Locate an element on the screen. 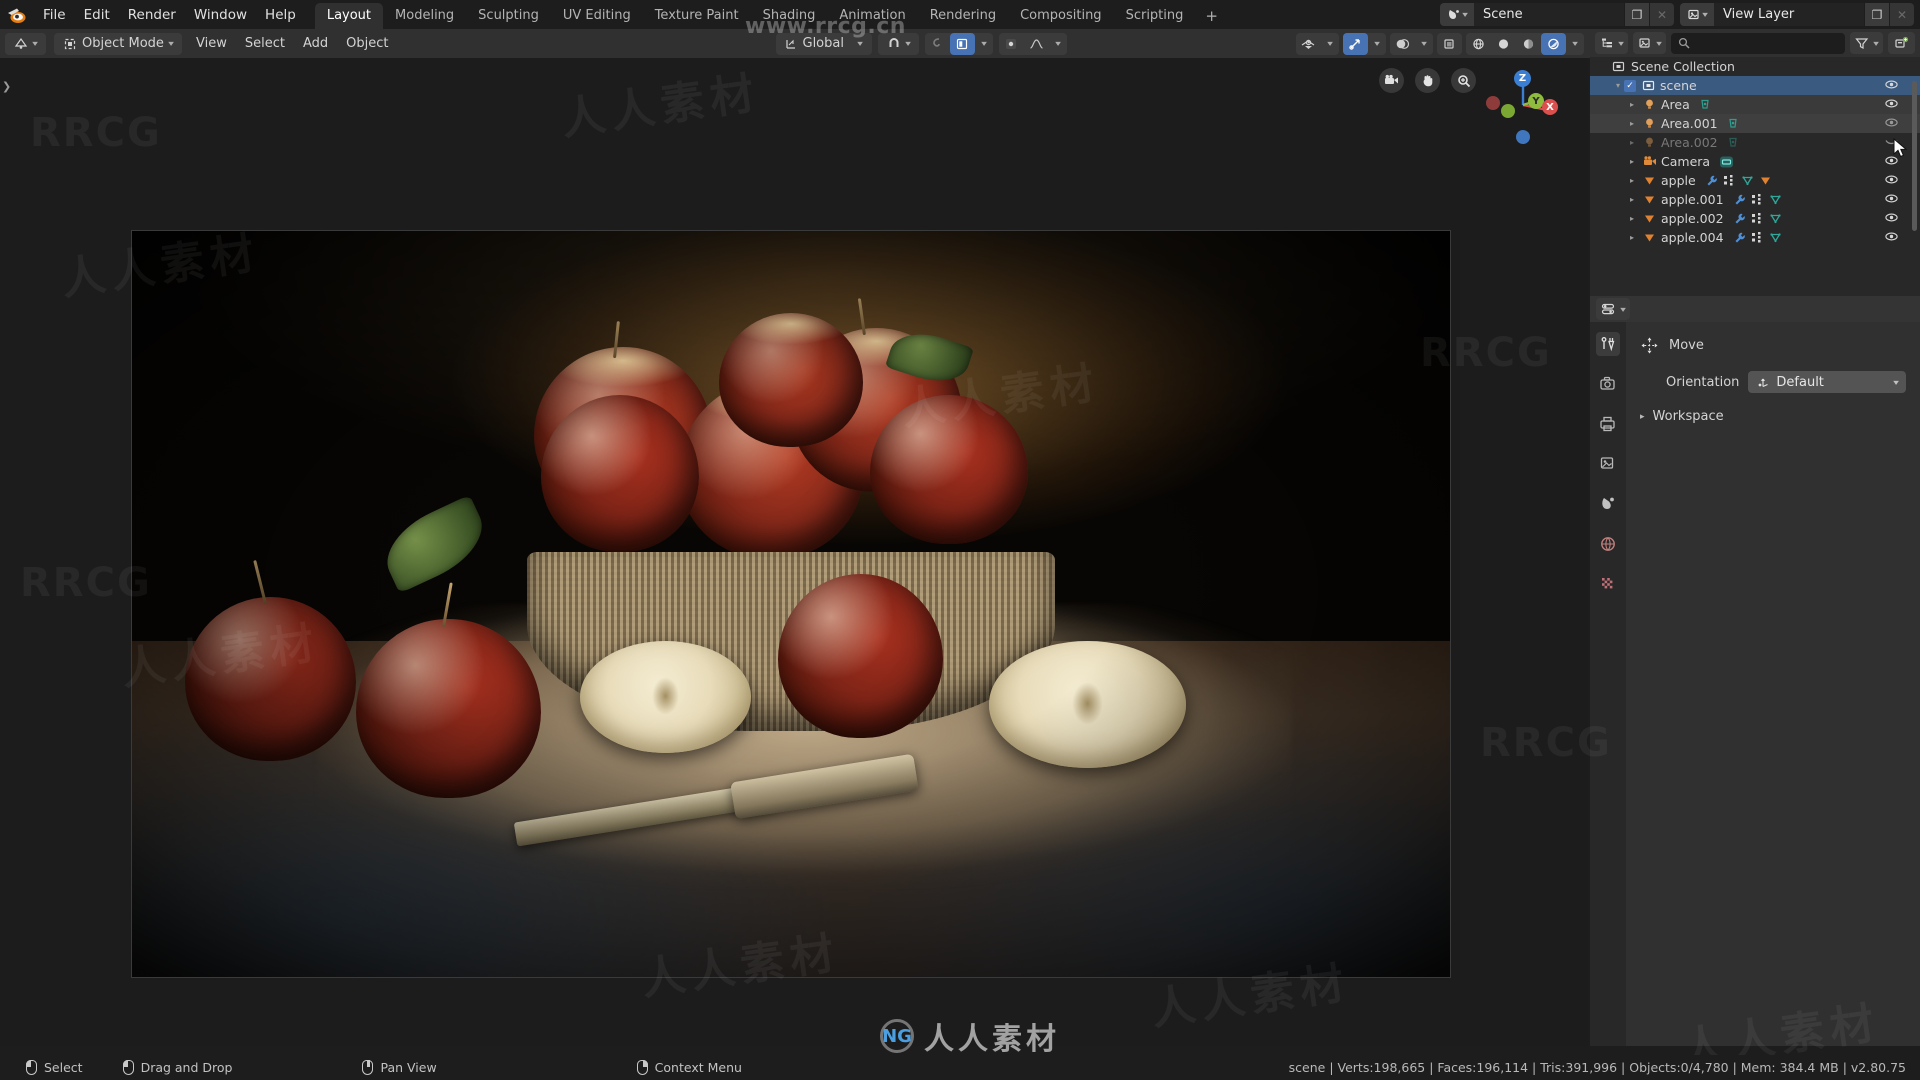  shading-wireframe-icon is located at coordinates (1478, 44).